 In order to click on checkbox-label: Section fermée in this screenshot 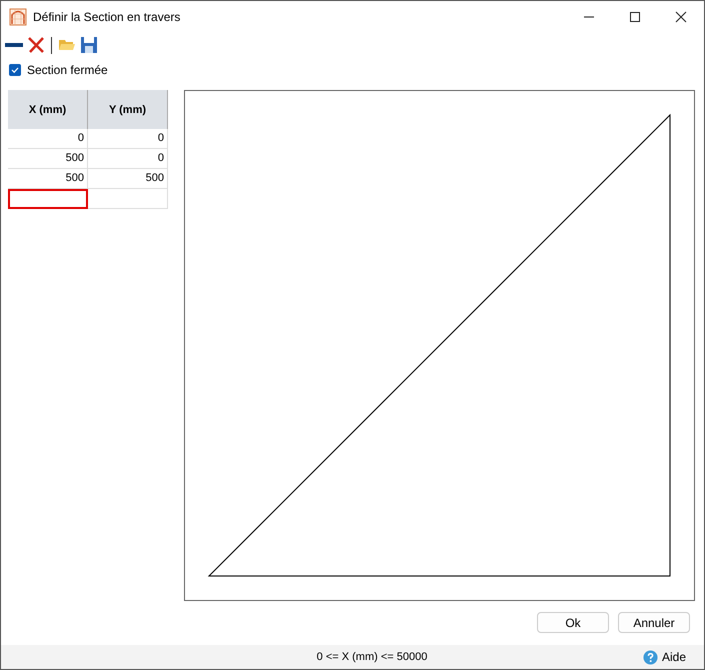, I will do `click(67, 70)`.